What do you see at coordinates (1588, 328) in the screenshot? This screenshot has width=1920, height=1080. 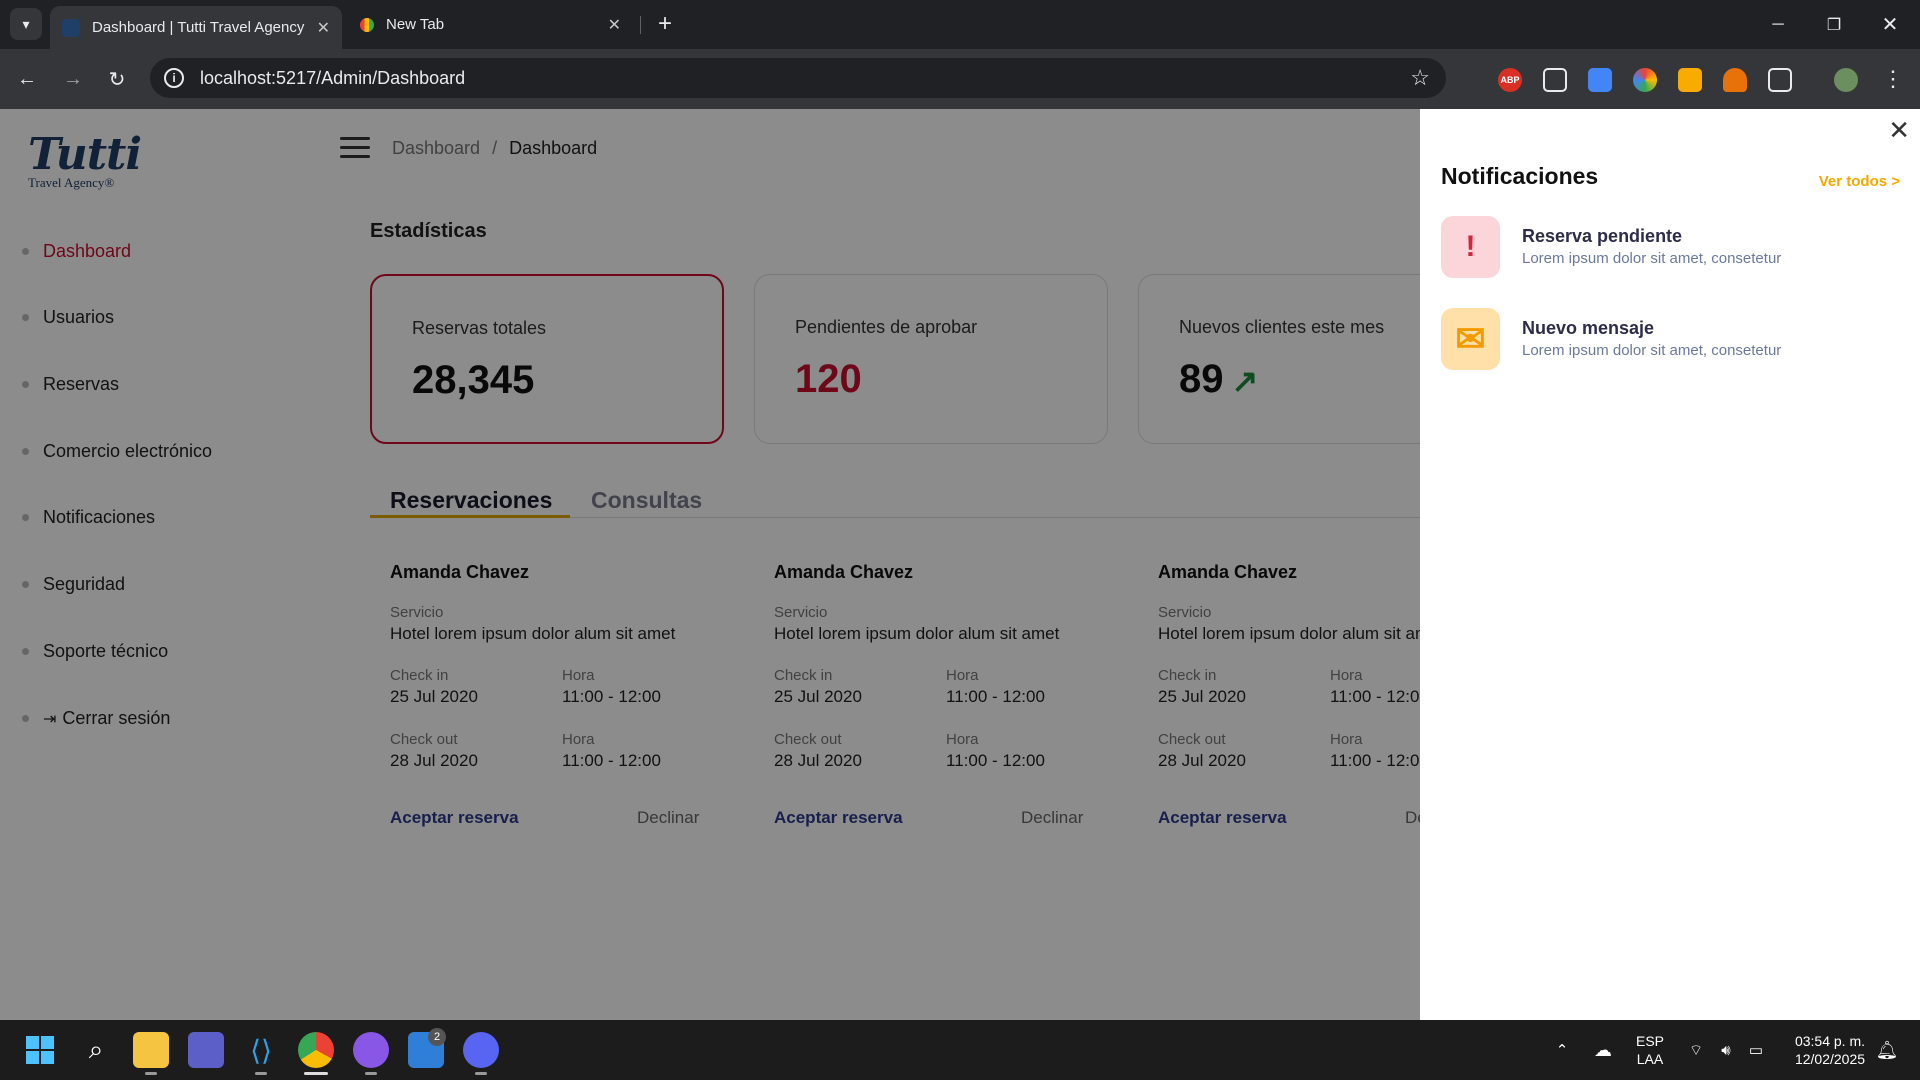 I see `notification-title: Nuevo mensaje` at bounding box center [1588, 328].